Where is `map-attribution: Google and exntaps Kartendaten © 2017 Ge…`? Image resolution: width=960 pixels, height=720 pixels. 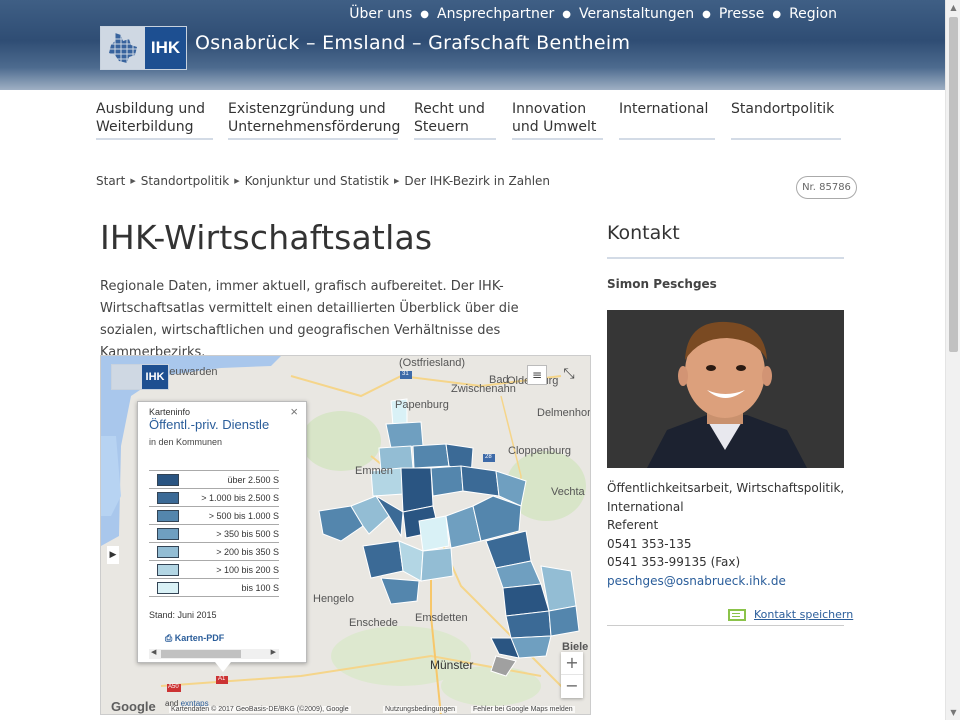
map-attribution: Google and exntaps Kartendaten © 2017 Ge… is located at coordinates (345, 706).